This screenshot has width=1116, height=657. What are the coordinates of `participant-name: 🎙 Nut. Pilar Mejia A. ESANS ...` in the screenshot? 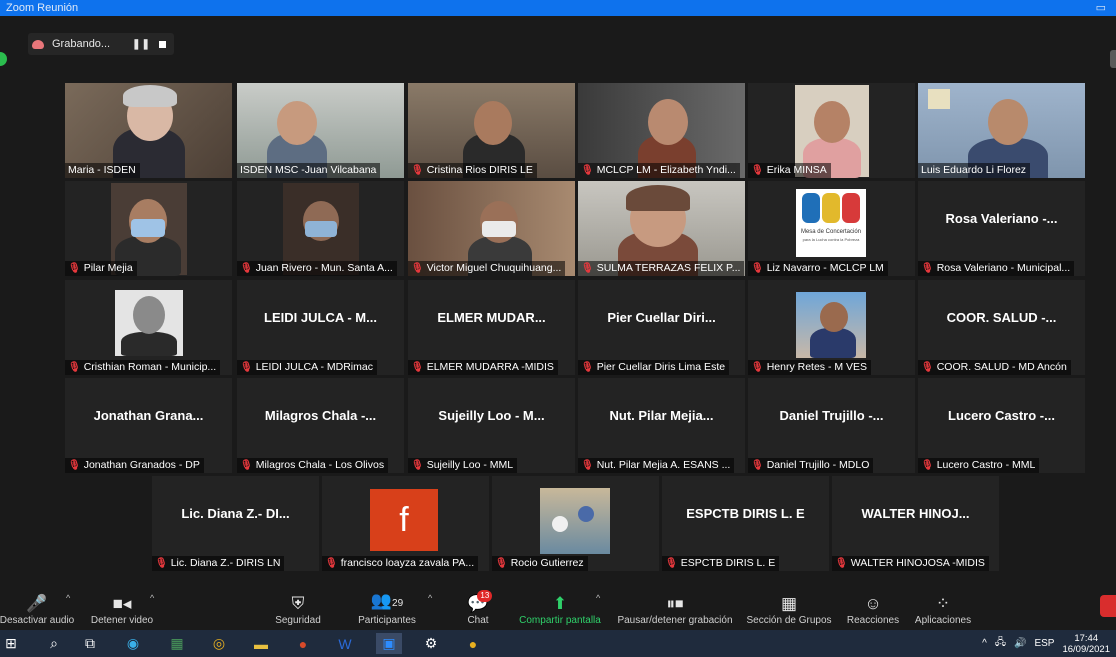 It's located at (656, 465).